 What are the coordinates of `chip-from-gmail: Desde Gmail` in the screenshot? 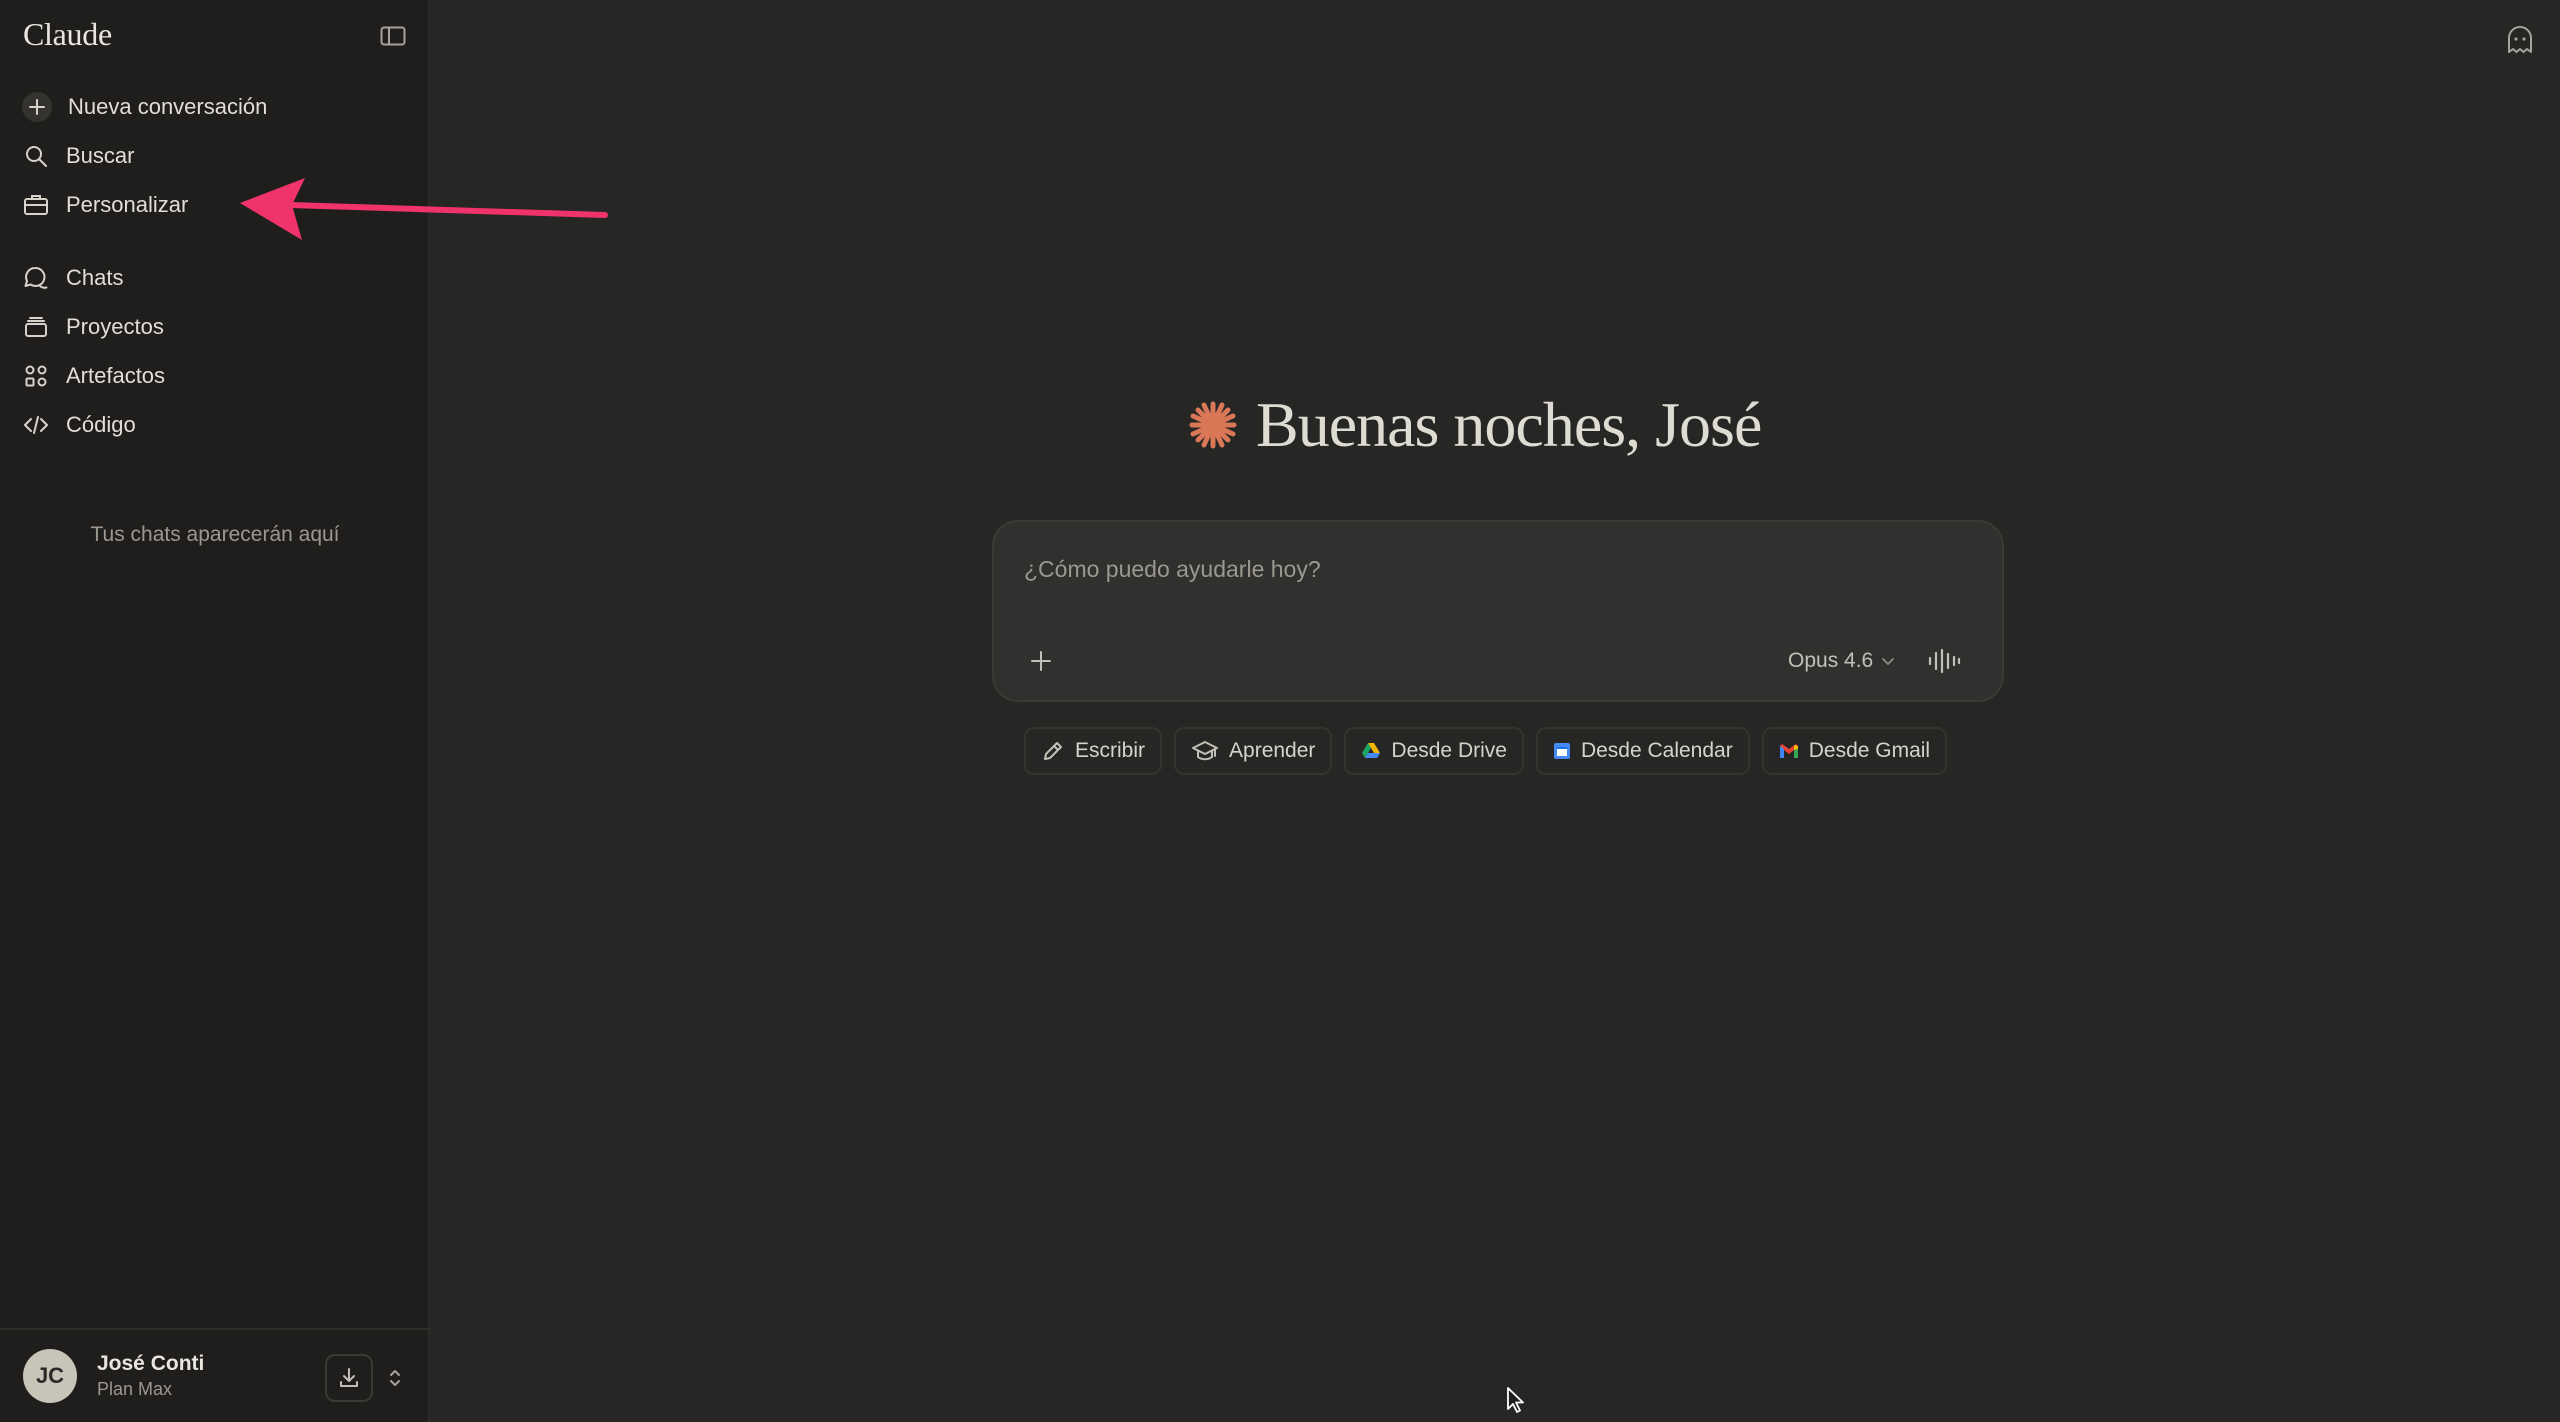 It's located at (1854, 751).